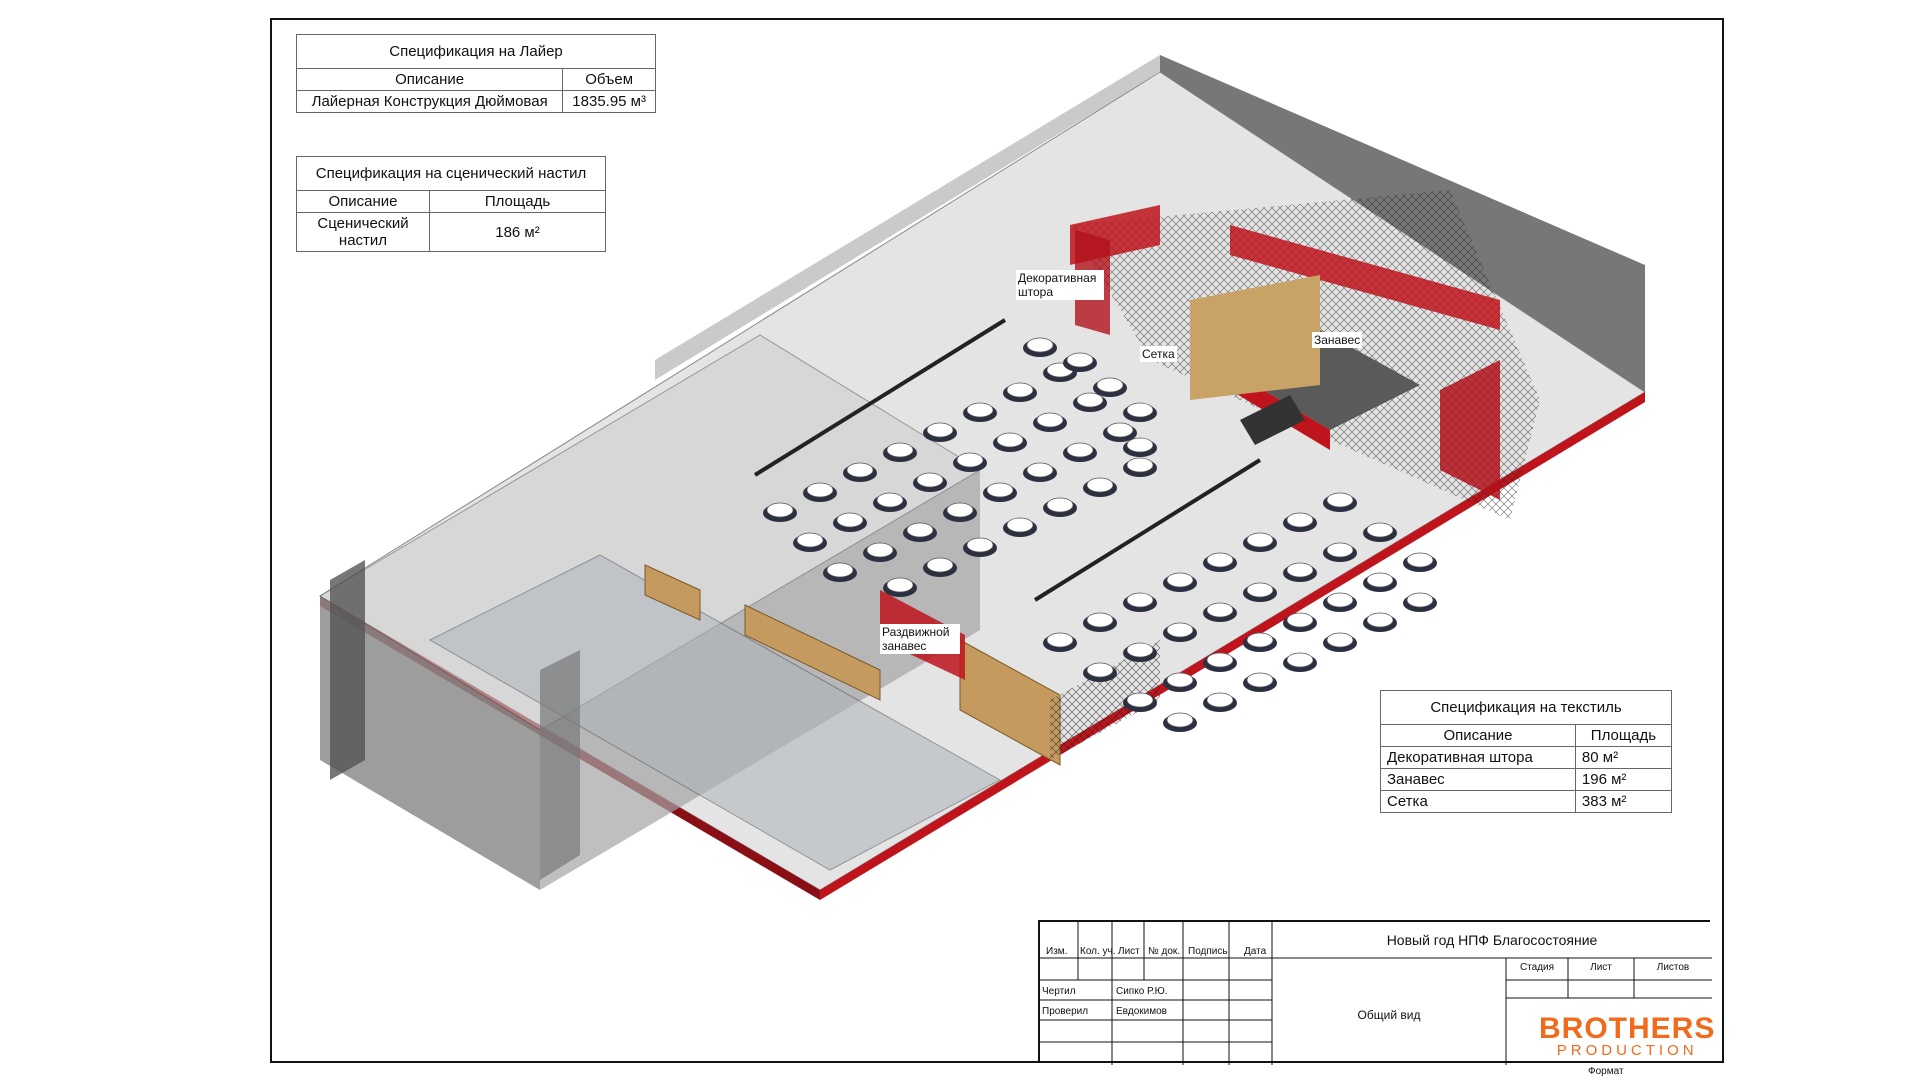  What do you see at coordinates (1141, 1011) in the screenshot?
I see `checked-name: Евдокимов` at bounding box center [1141, 1011].